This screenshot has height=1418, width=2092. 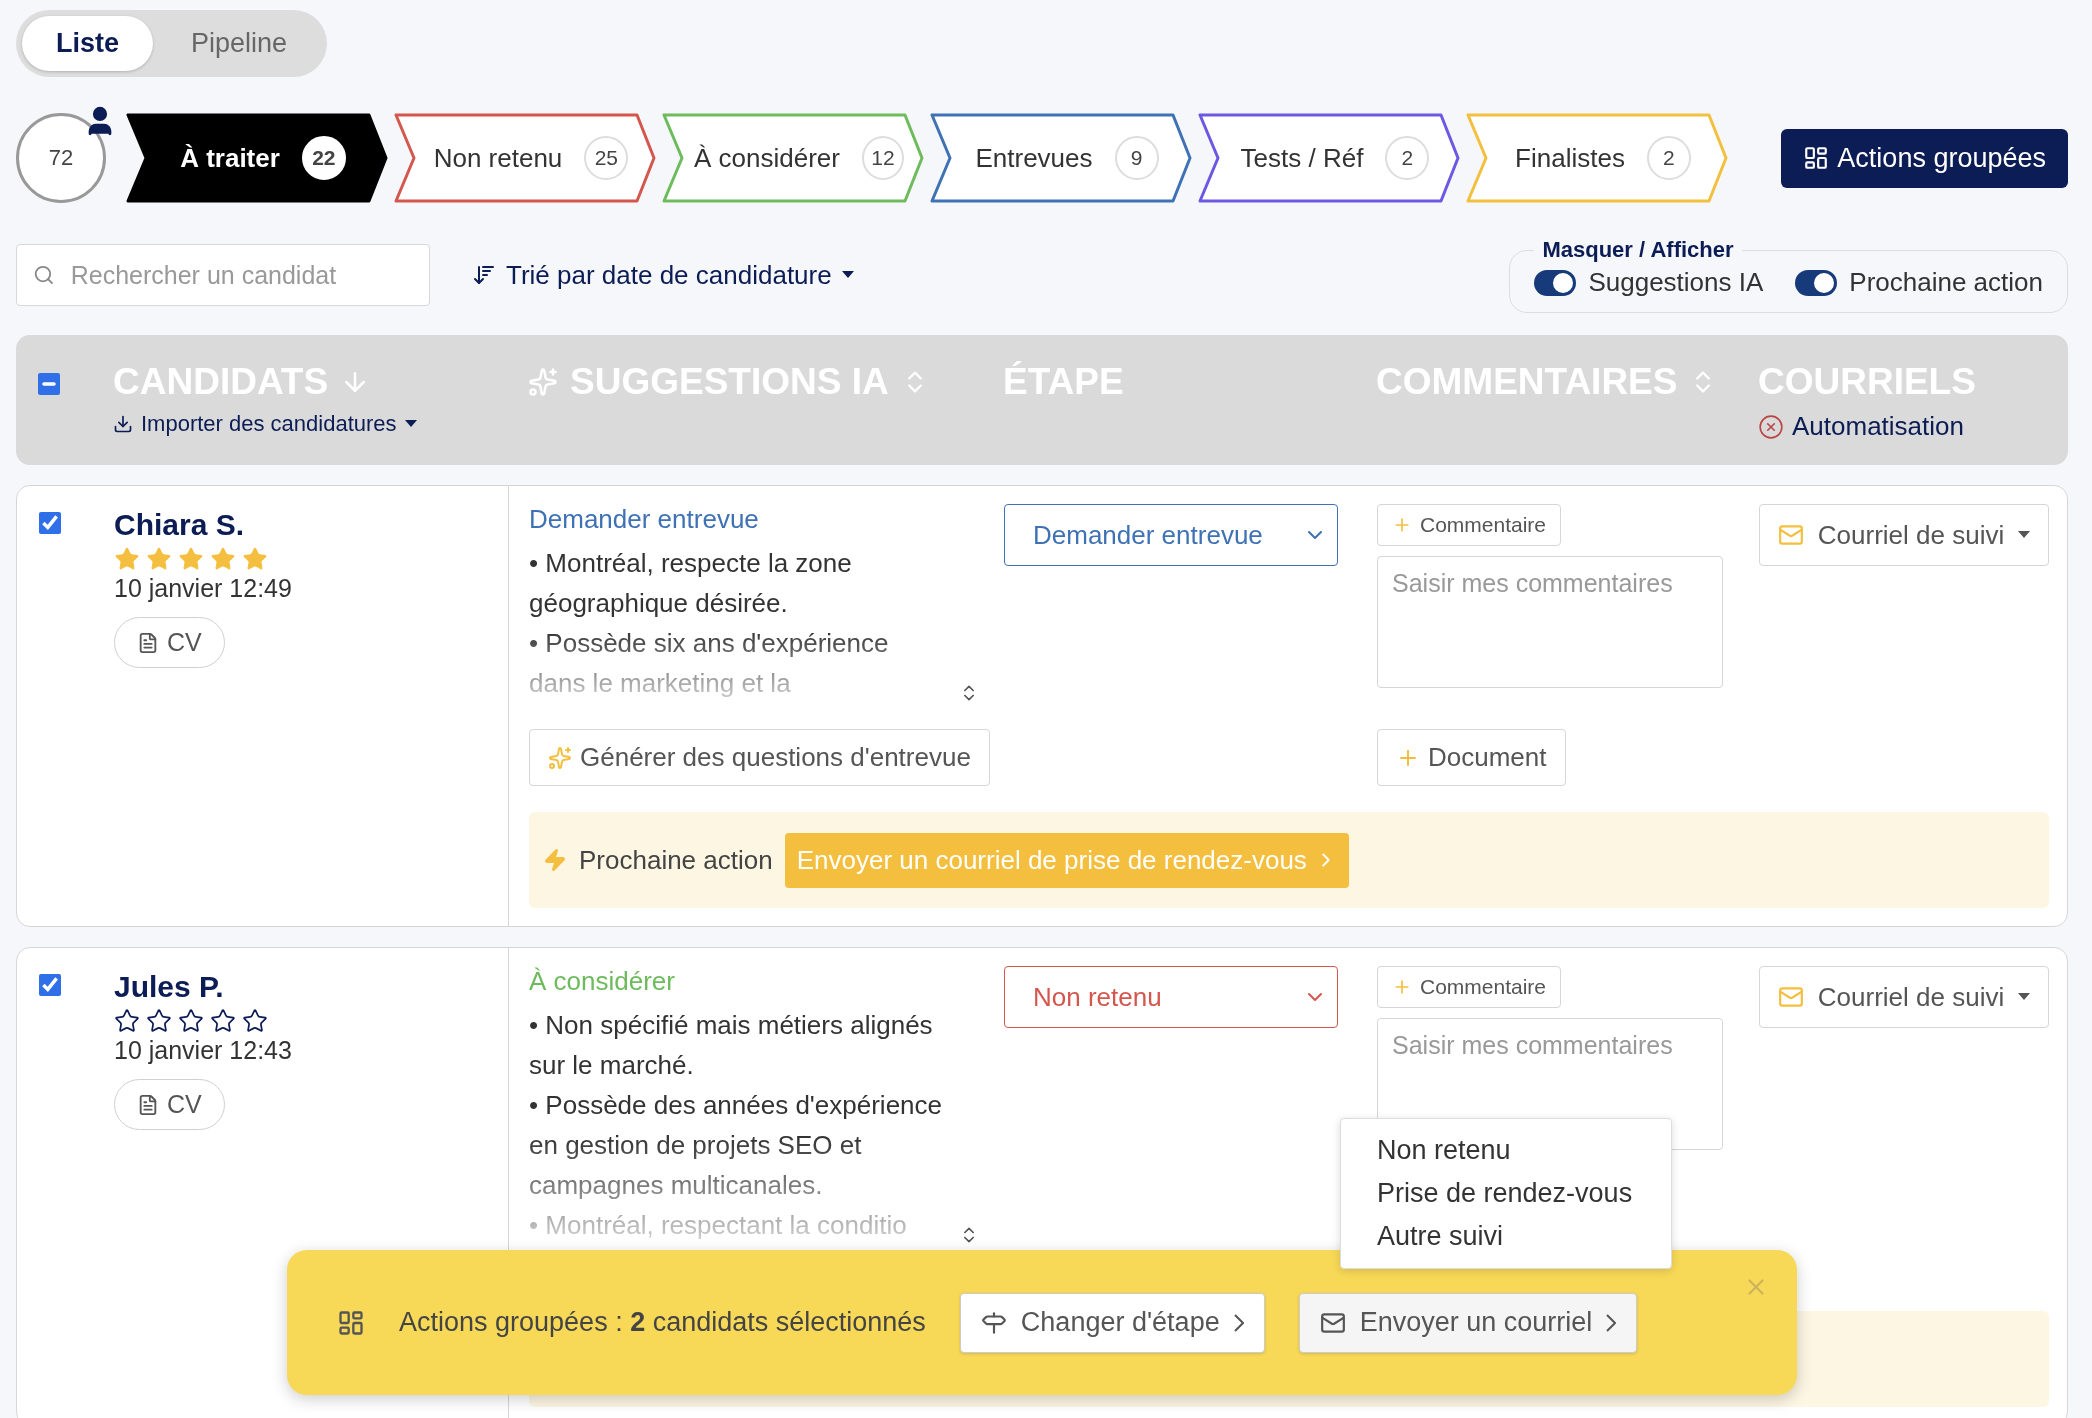 I want to click on menu-item: Autre suivi, so click(x=1506, y=1236).